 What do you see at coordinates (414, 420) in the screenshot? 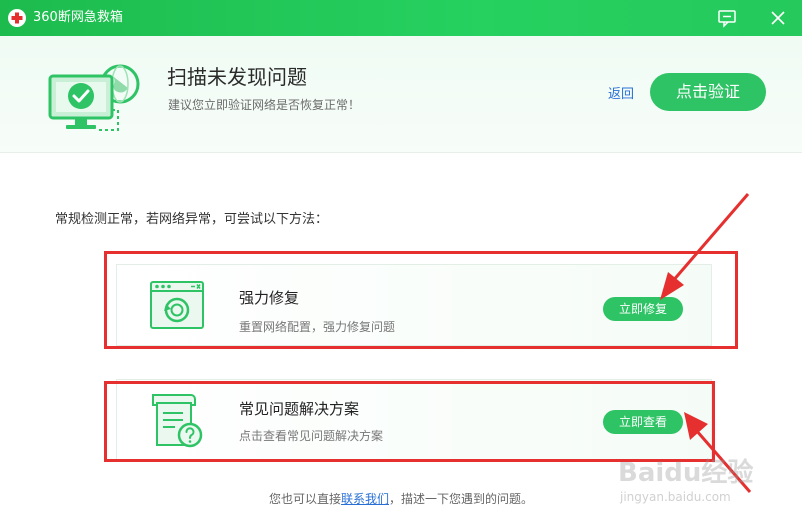
I see `faq-card: 常见问题解决方案 点击查看常见问题解决方案 立即查看` at bounding box center [414, 420].